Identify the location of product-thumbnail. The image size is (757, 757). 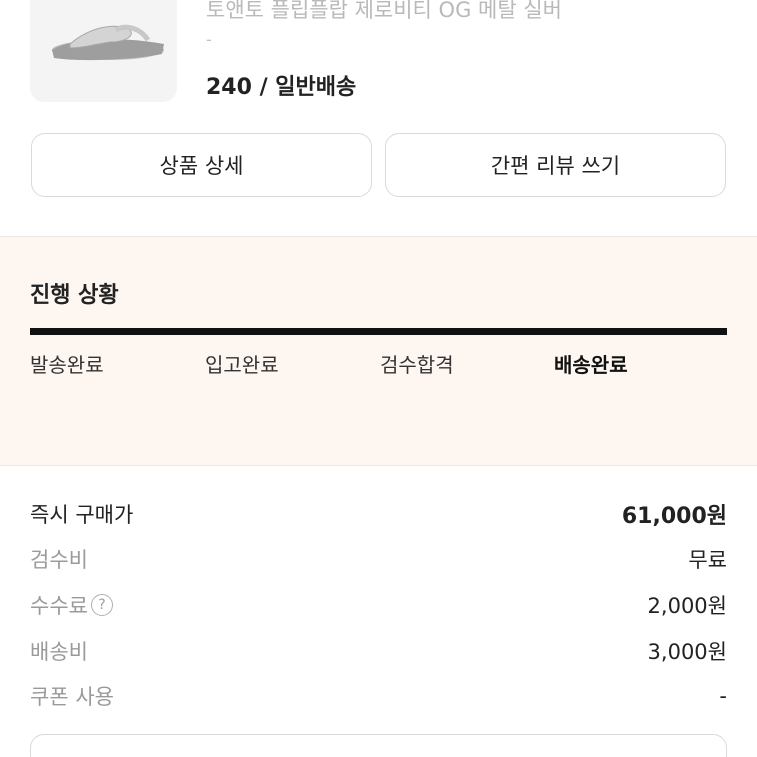
(103, 51).